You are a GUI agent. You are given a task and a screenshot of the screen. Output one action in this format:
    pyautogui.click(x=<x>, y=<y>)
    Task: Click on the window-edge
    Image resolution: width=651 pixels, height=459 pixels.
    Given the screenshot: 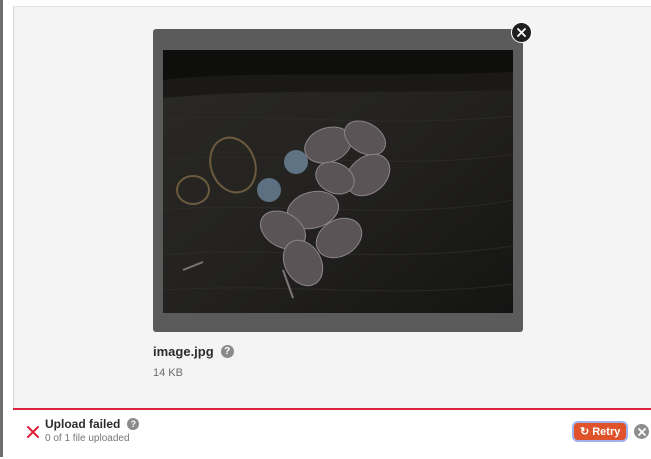 What is the action you would take?
    pyautogui.click(x=1, y=228)
    